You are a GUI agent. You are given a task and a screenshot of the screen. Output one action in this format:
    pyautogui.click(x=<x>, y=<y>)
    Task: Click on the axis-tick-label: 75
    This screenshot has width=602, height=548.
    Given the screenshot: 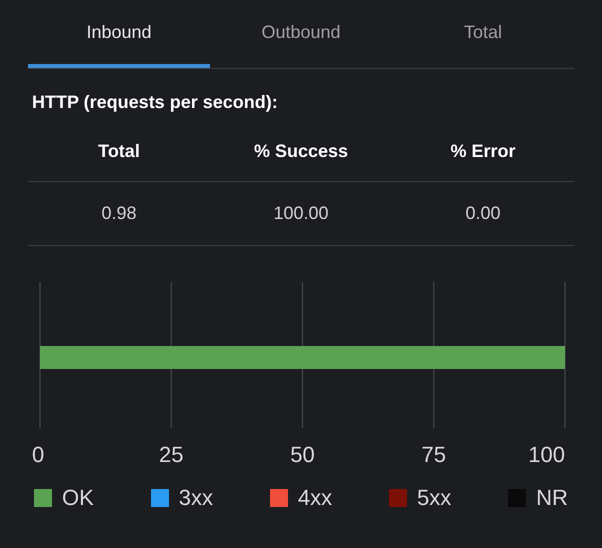 What is the action you would take?
    pyautogui.click(x=434, y=454)
    